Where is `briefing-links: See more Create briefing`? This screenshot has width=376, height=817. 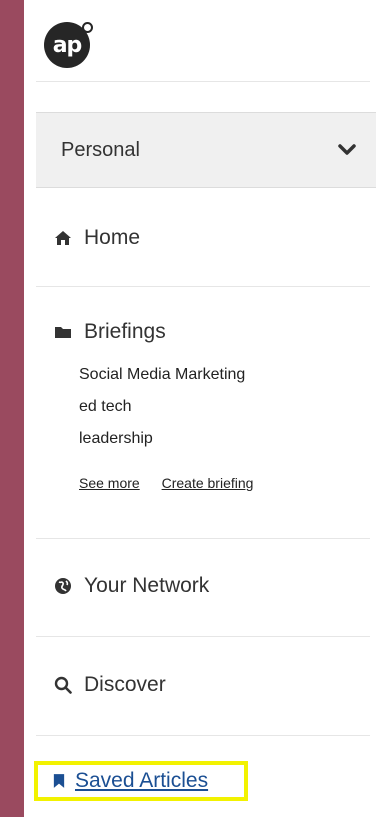 briefing-links: See more Create briefing is located at coordinates (175, 483).